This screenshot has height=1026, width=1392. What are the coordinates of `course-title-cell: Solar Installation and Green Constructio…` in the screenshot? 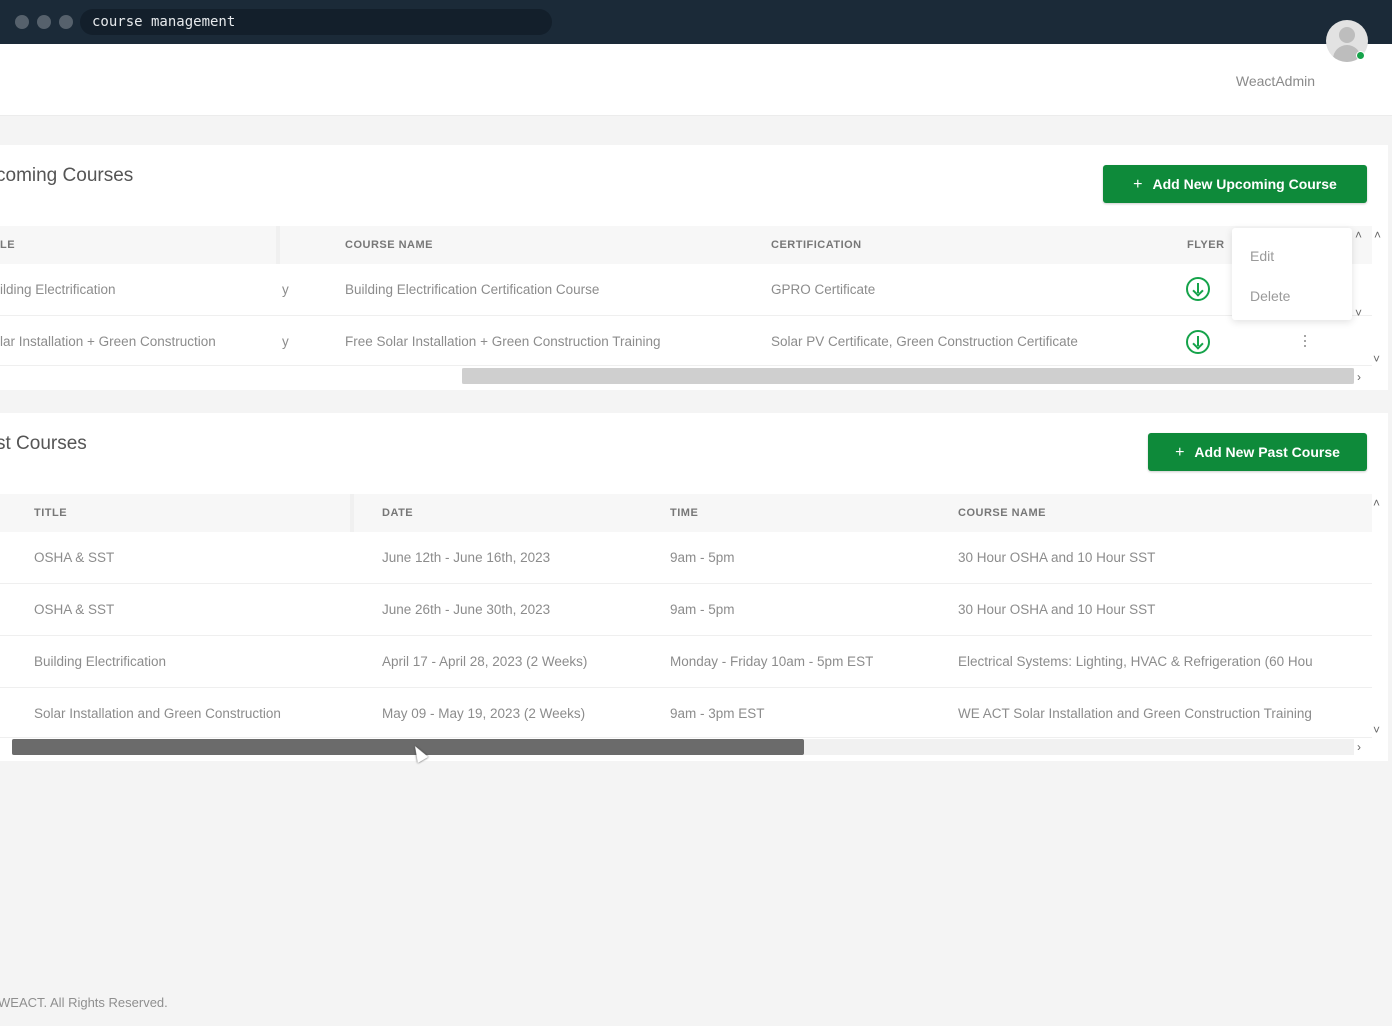 It's located at (157, 713).